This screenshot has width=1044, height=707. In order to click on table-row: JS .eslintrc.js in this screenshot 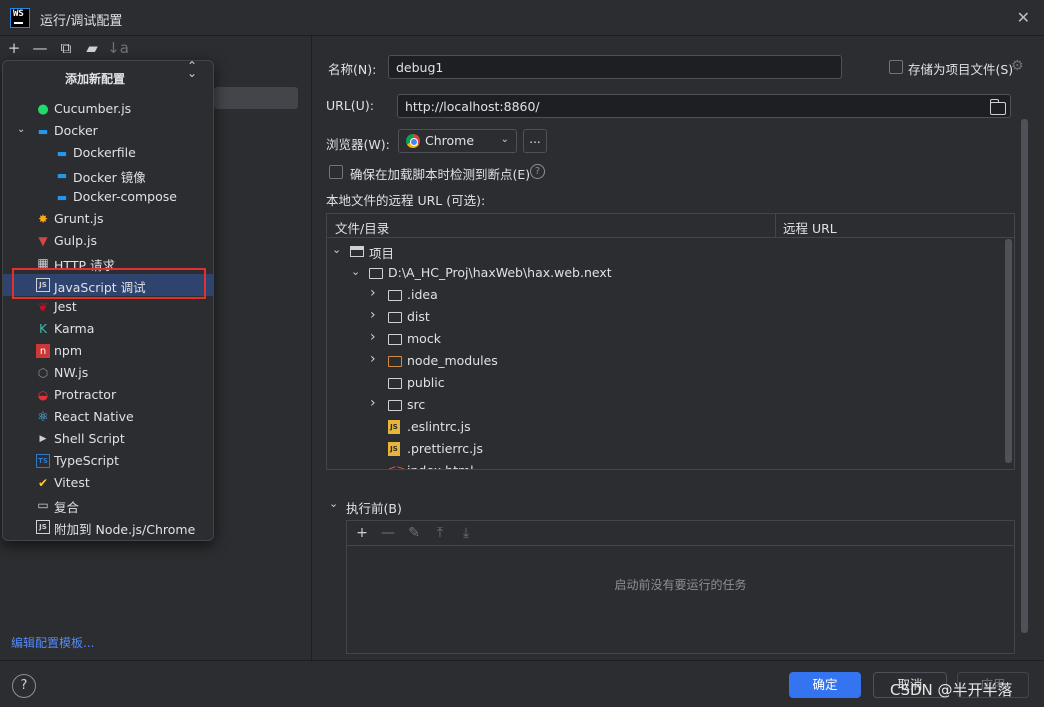, I will do `click(664, 427)`.